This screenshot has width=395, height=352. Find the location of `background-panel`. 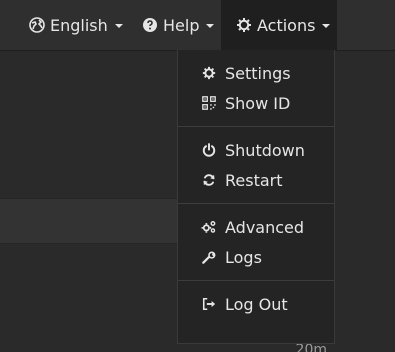

background-panel is located at coordinates (89, 221).